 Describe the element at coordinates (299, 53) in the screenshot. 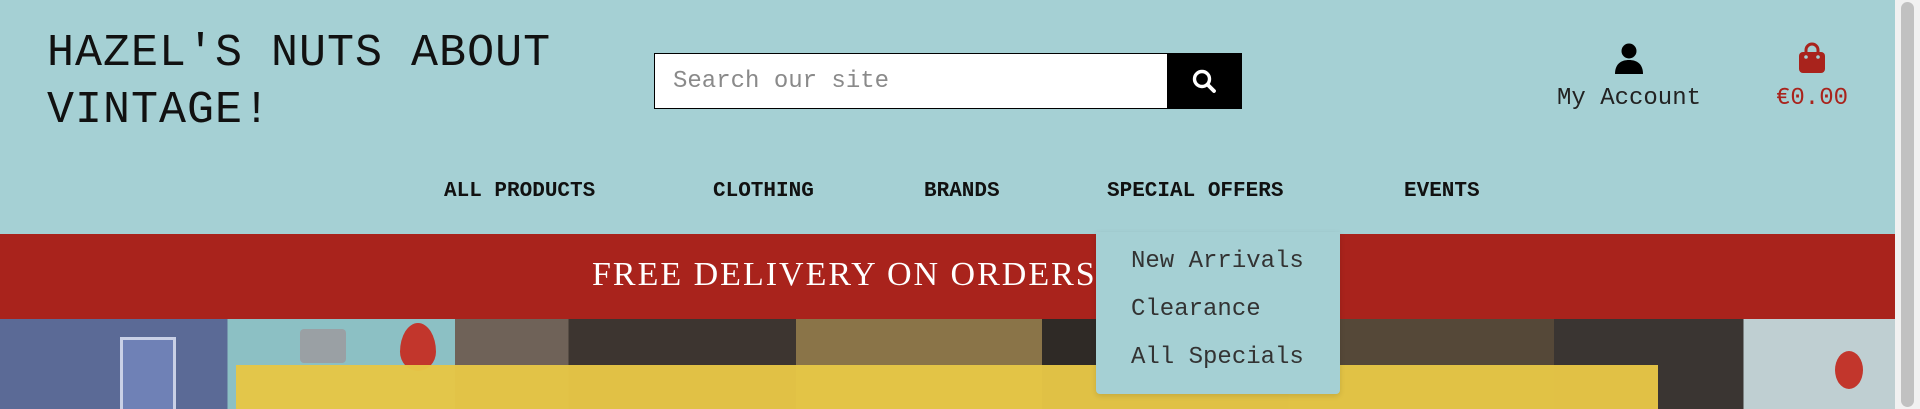

I see `logo-line-1: HAZEL'S NUTS ABOUT` at that location.